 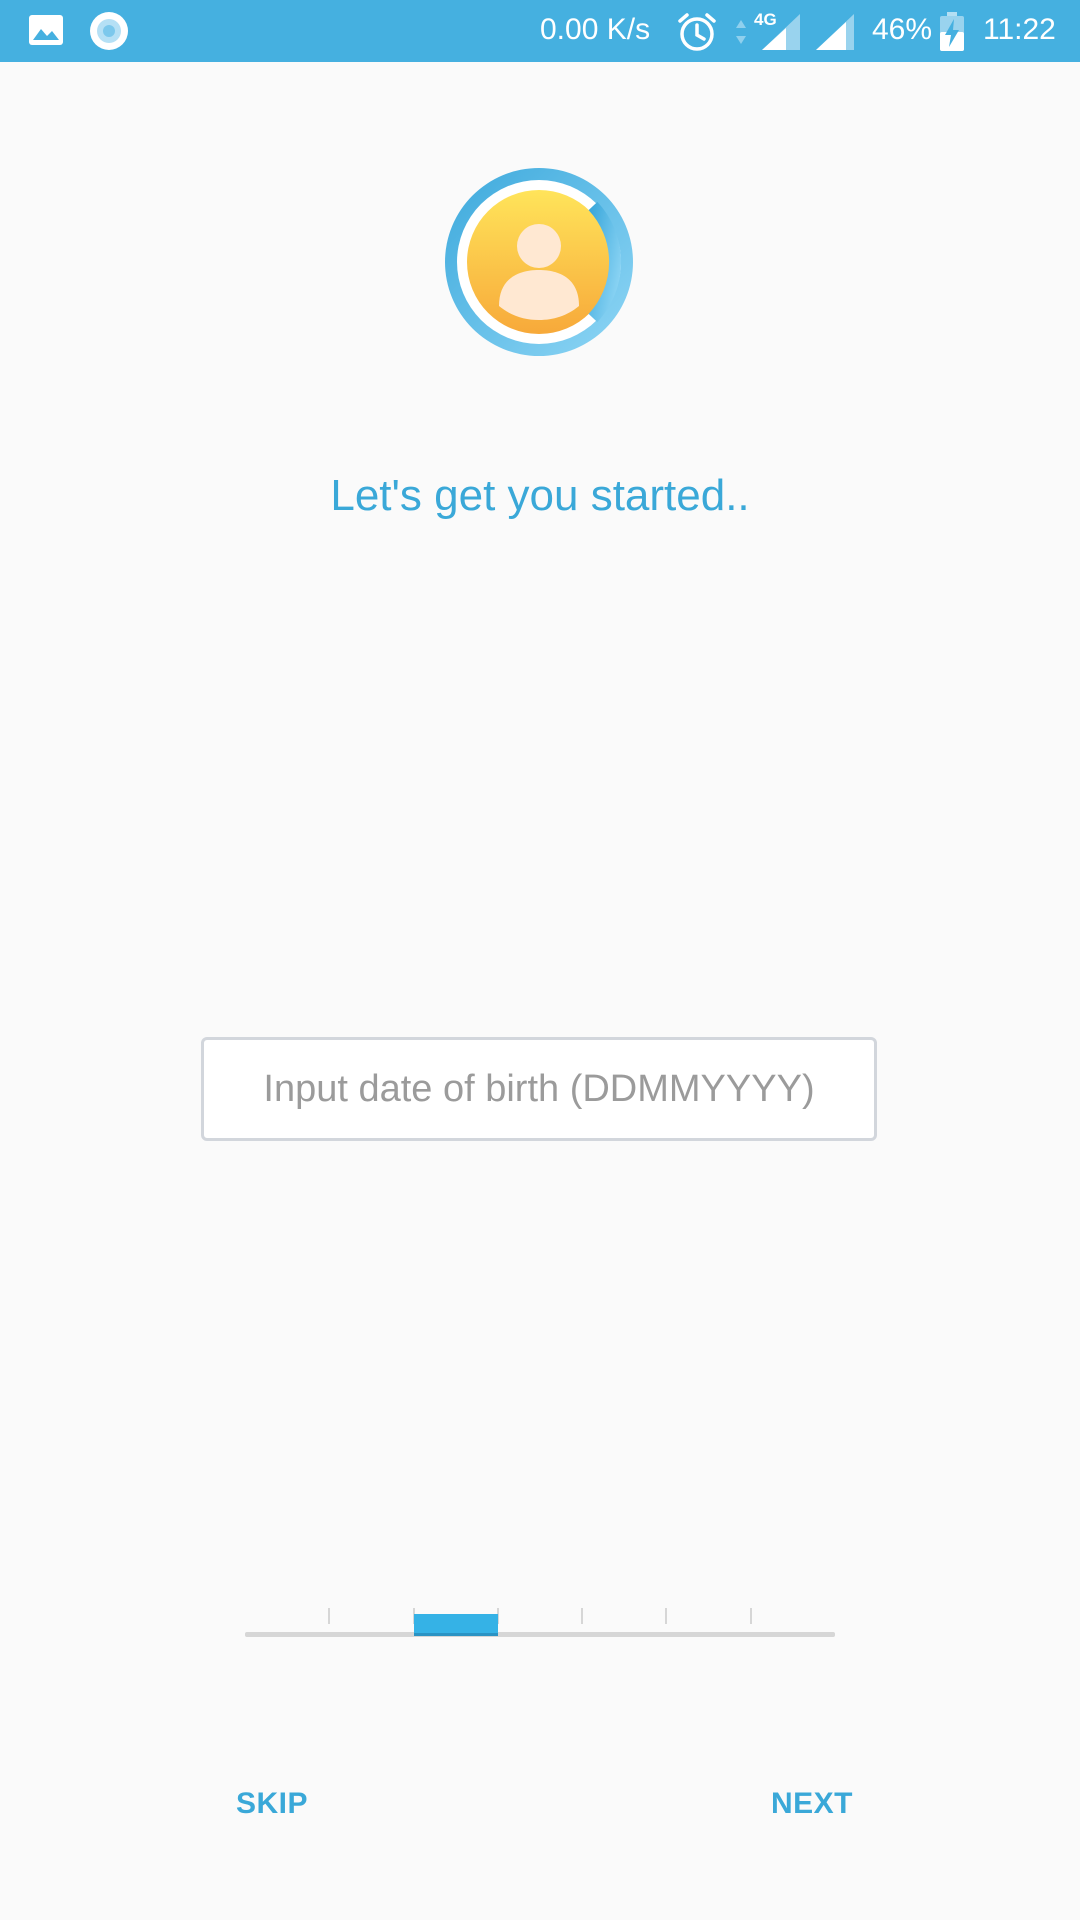 I want to click on battery-charging-icon, so click(x=952, y=34).